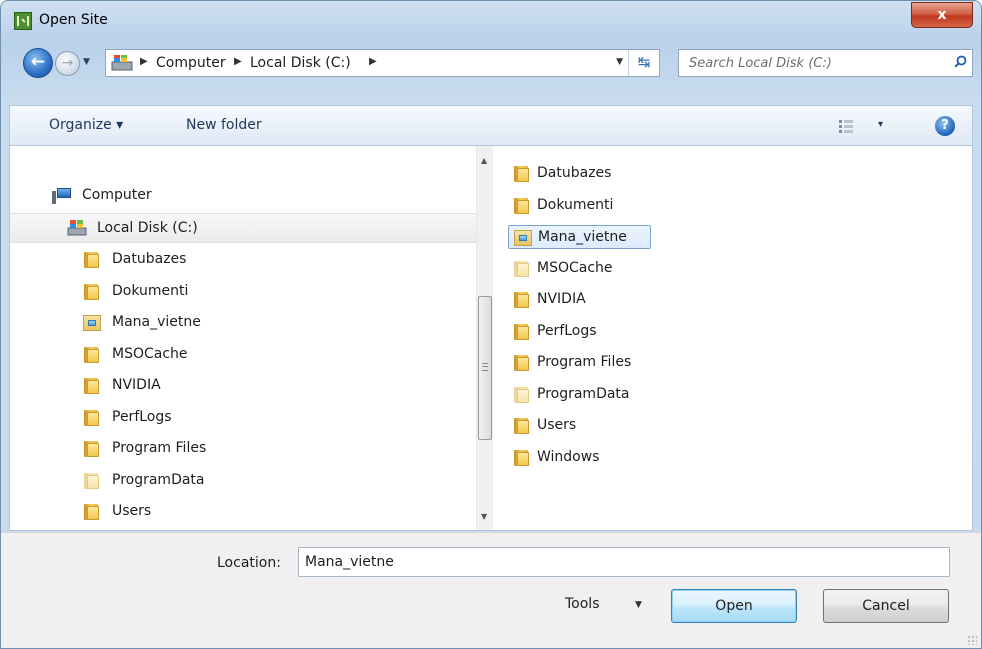  Describe the element at coordinates (588, 395) in the screenshot. I see `file-list-item: ProgramData` at that location.